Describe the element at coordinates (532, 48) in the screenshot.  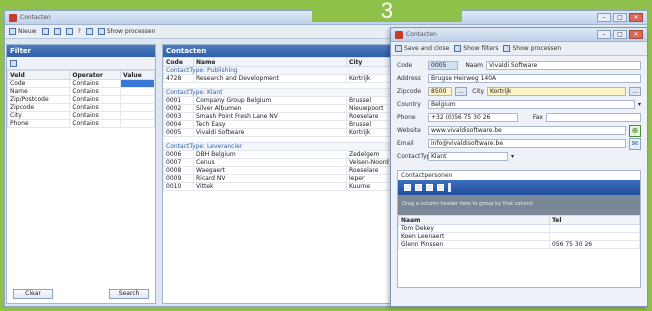
I see `show-processes-button: Show processen` at that location.